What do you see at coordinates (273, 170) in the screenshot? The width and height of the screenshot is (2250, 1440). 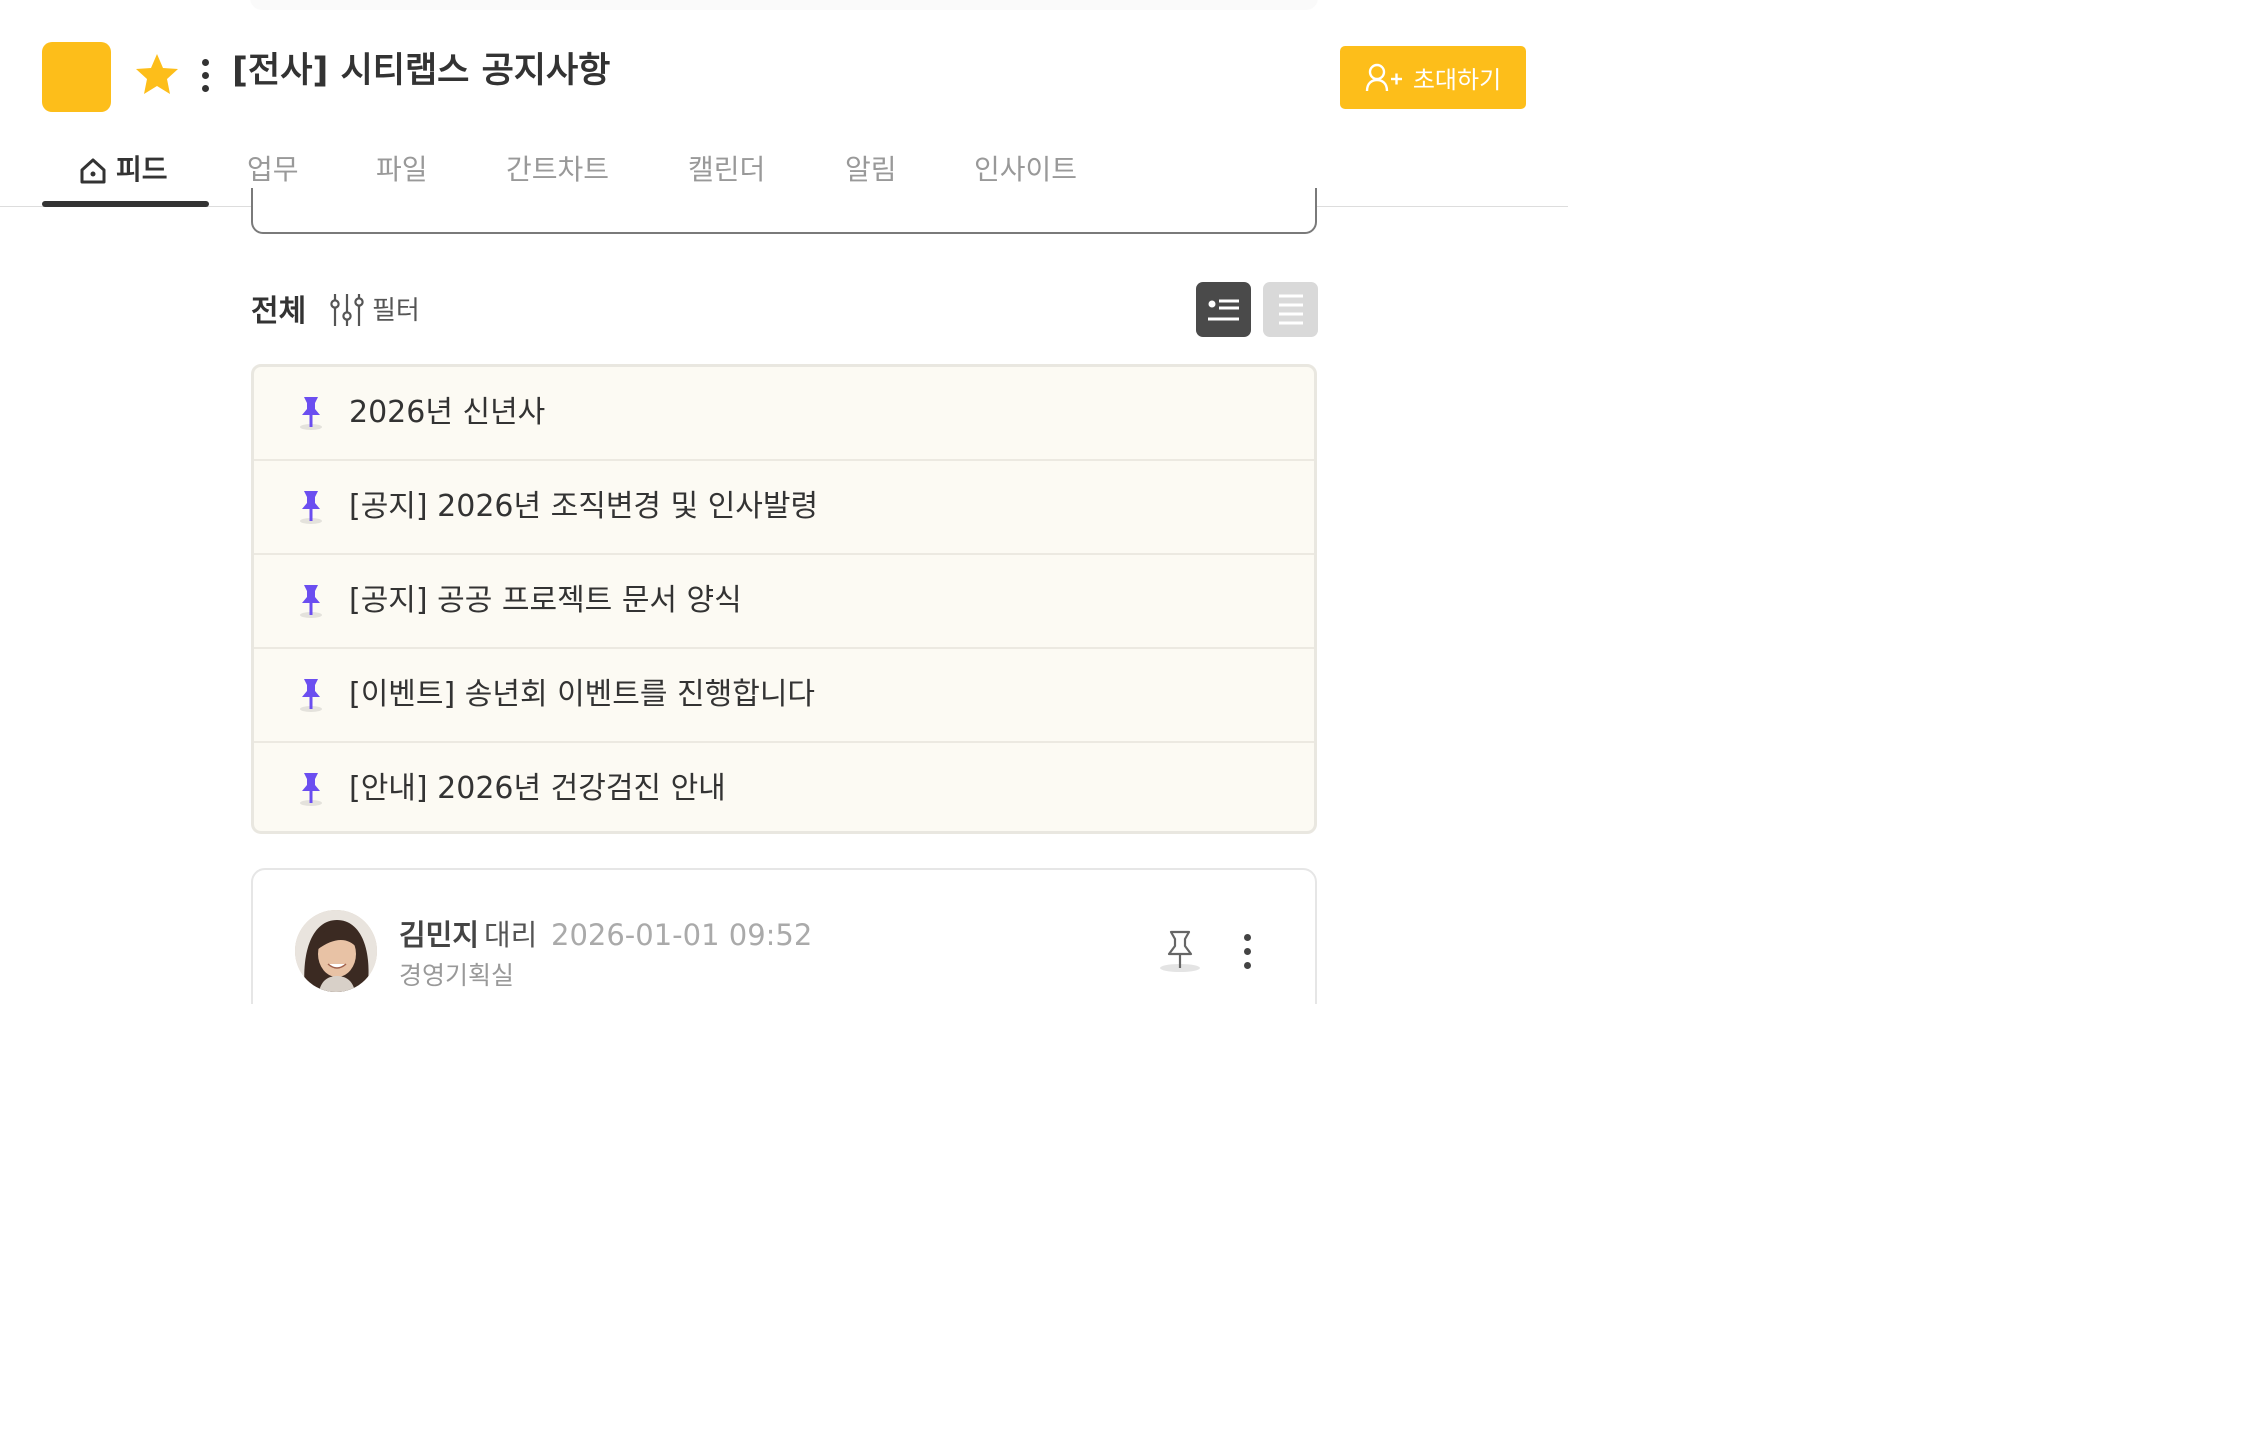 I see `tab-tasks: 업무` at bounding box center [273, 170].